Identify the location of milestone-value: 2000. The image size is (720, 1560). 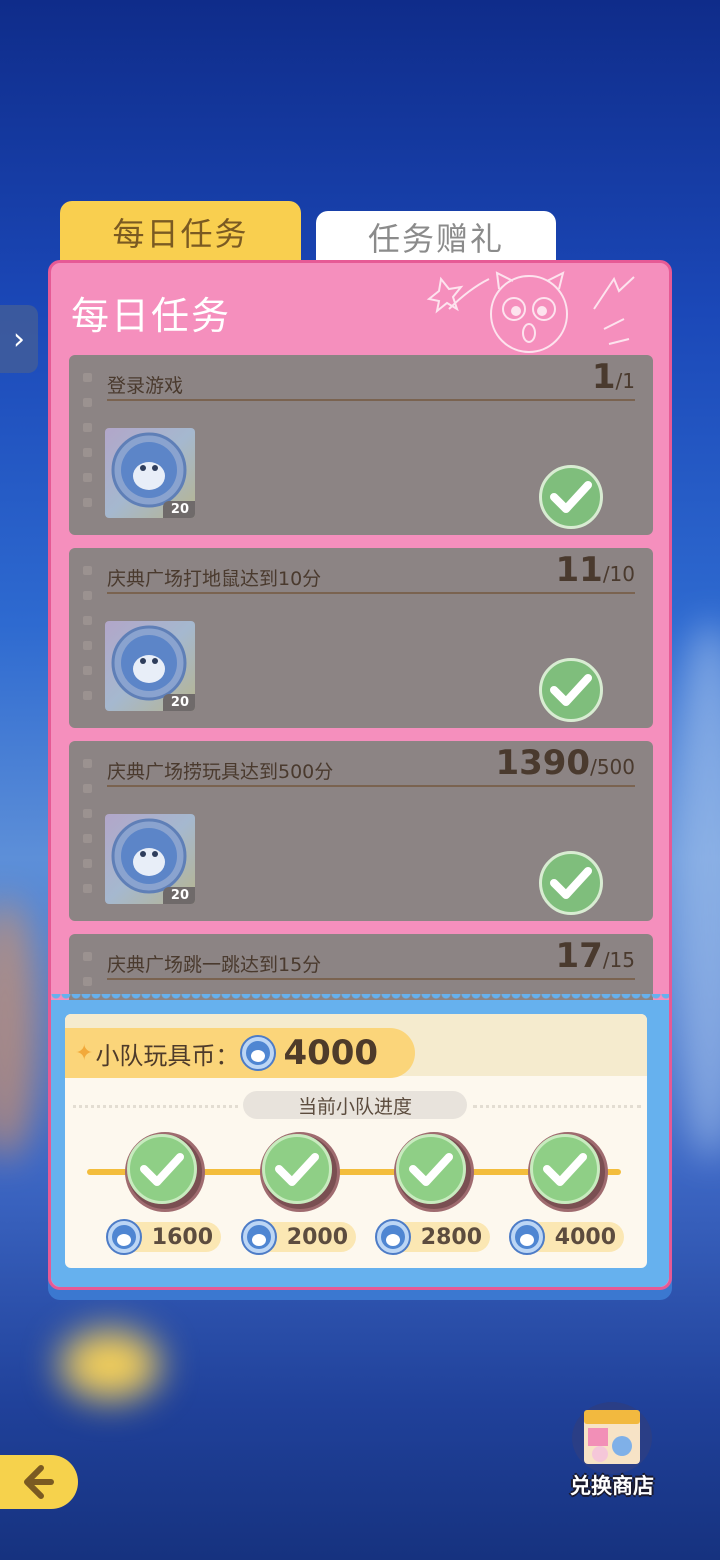
(298, 1237).